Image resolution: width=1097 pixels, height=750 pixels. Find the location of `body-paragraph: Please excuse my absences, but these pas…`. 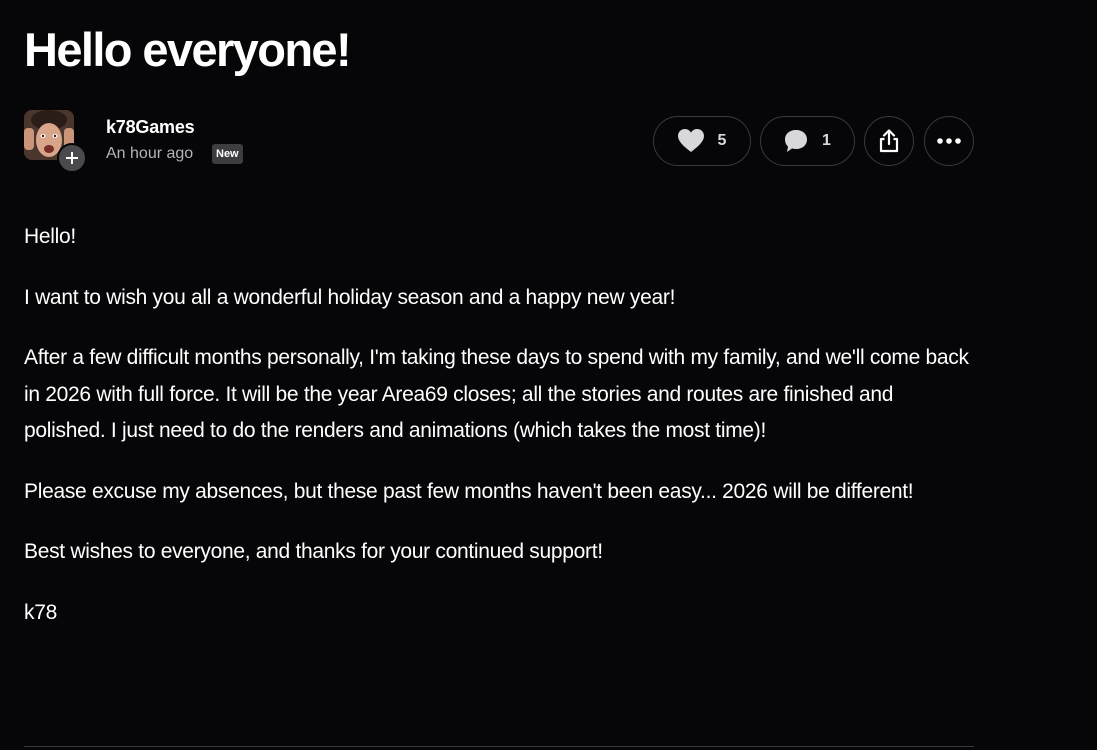

body-paragraph: Please excuse my absences, but these pas… is located at coordinates (469, 491).